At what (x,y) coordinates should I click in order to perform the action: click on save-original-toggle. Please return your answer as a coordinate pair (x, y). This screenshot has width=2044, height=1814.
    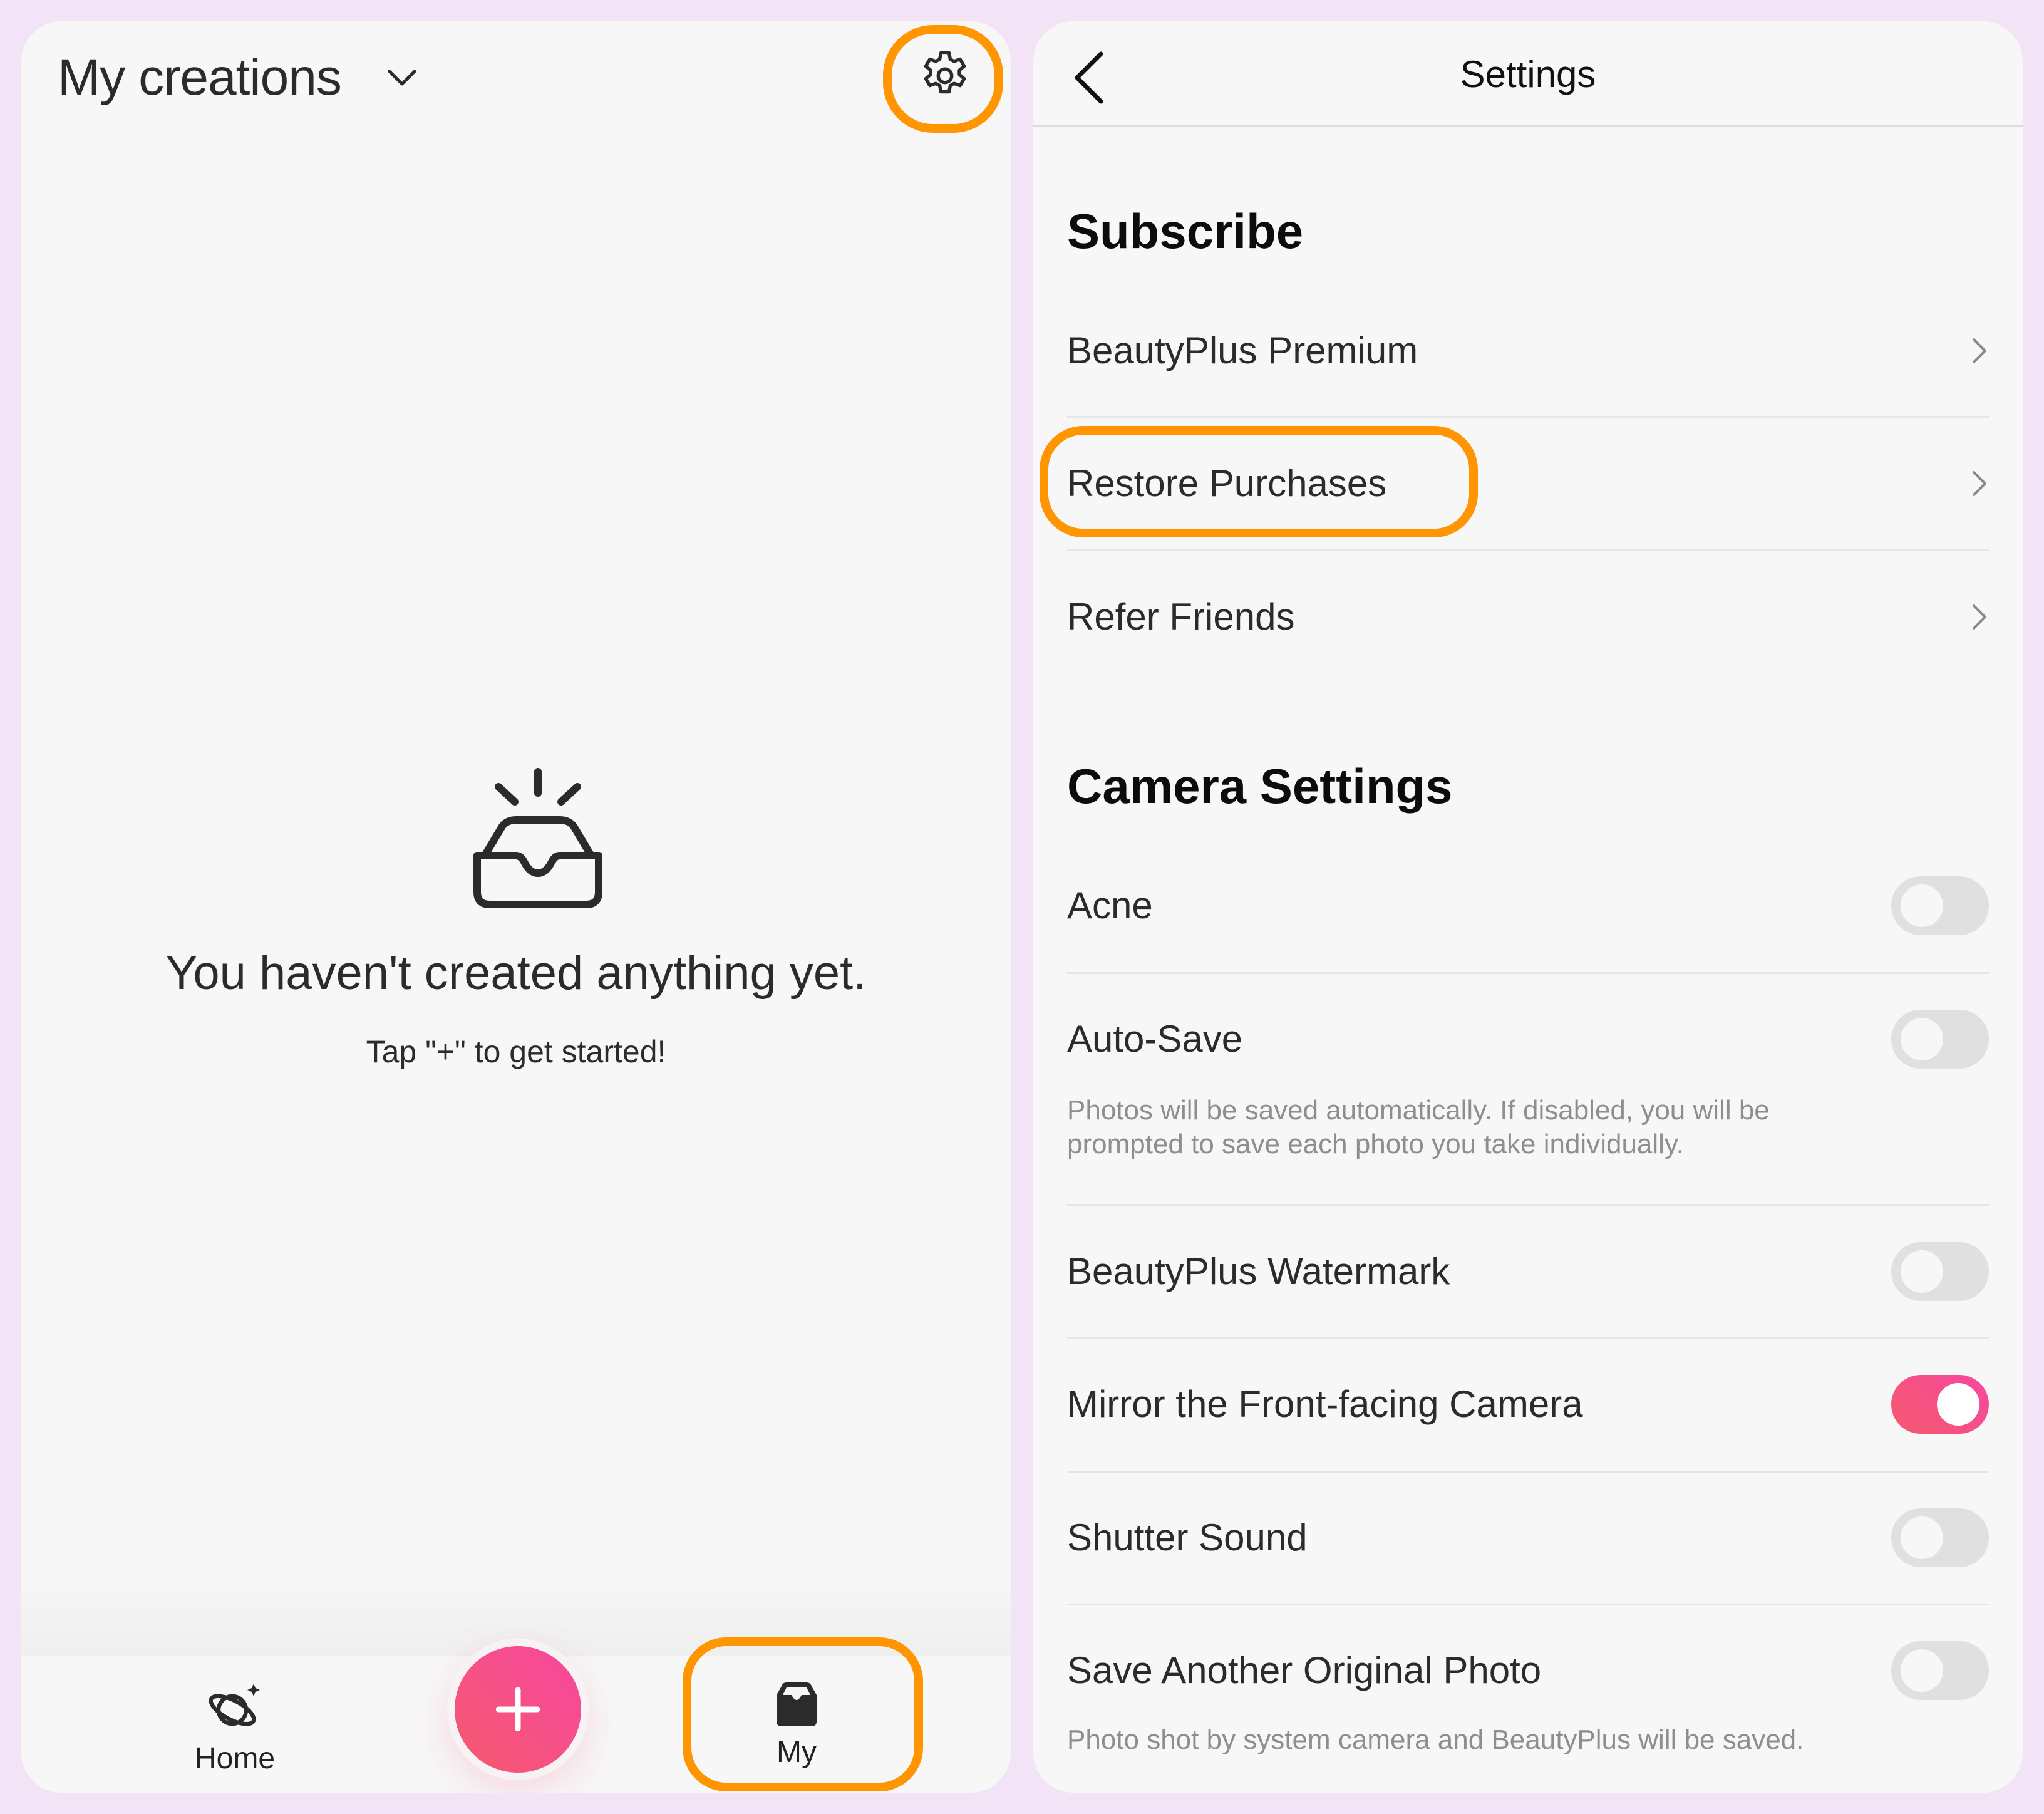
    Looking at the image, I should click on (1940, 1670).